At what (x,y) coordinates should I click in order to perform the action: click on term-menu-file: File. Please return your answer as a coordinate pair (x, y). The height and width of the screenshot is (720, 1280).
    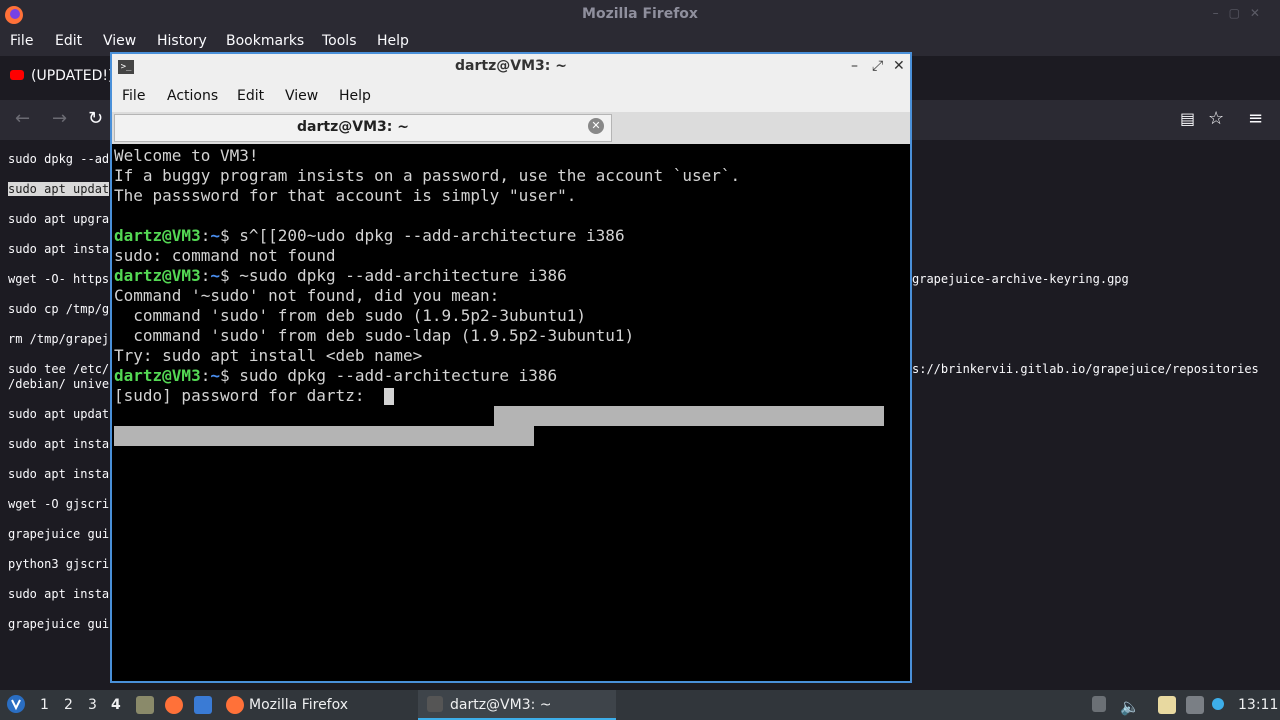
    Looking at the image, I should click on (133, 96).